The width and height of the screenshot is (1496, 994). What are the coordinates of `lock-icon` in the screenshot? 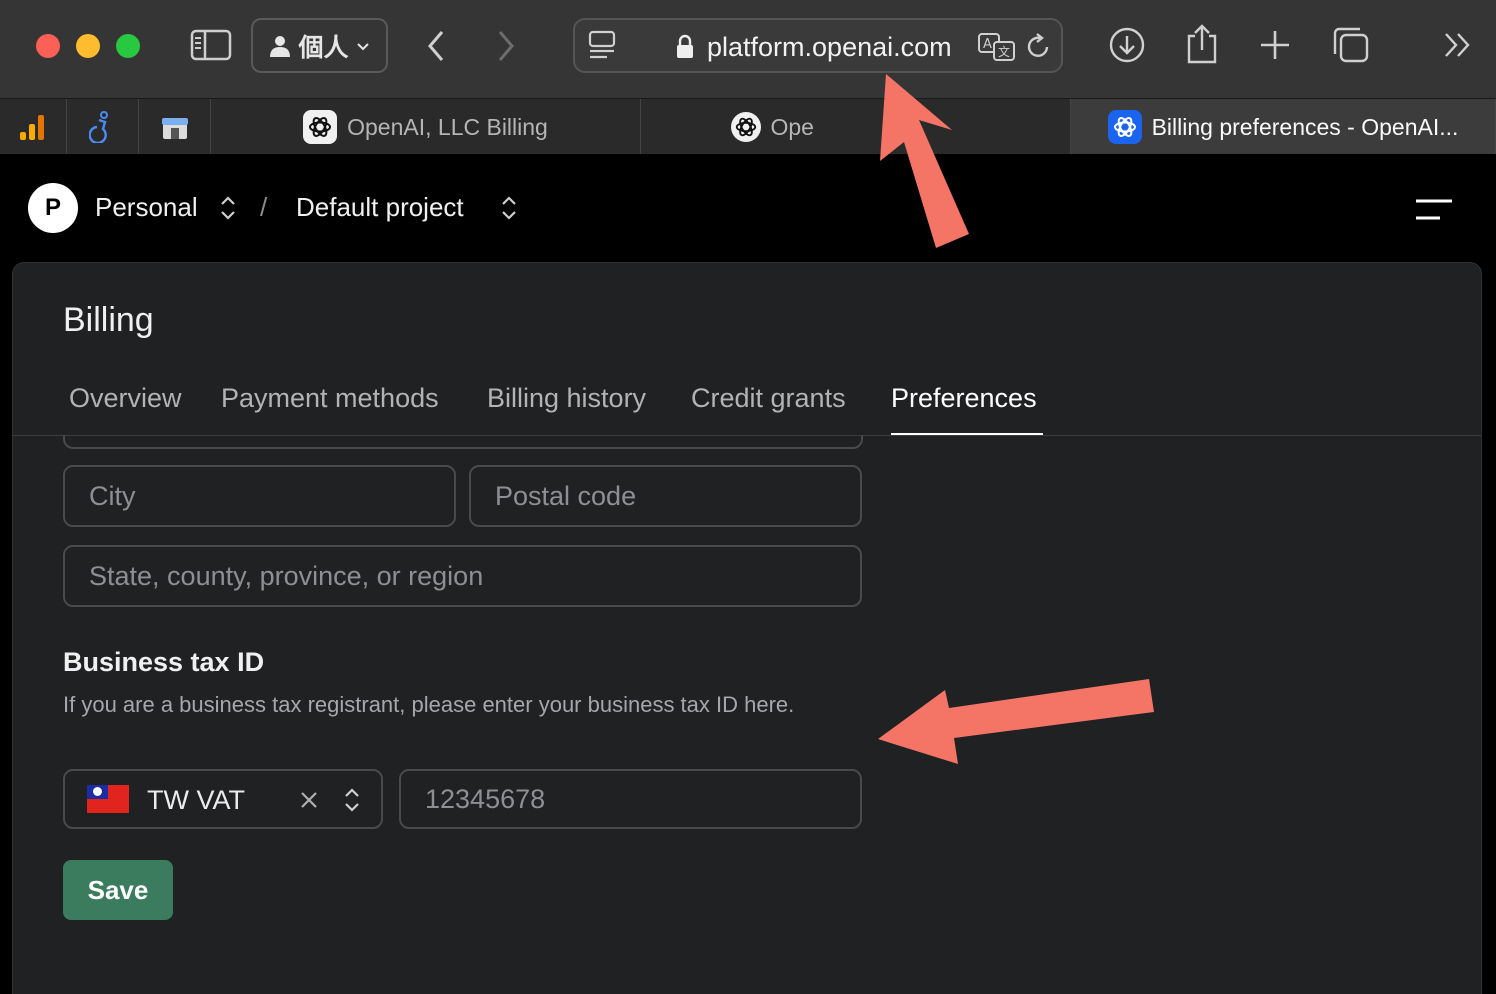 It's located at (685, 47).